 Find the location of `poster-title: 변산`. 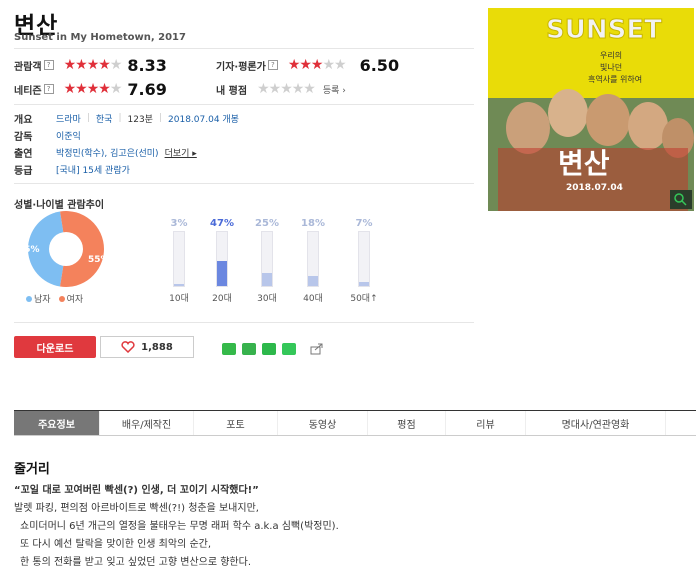

poster-title: 변산 is located at coordinates (584, 163).